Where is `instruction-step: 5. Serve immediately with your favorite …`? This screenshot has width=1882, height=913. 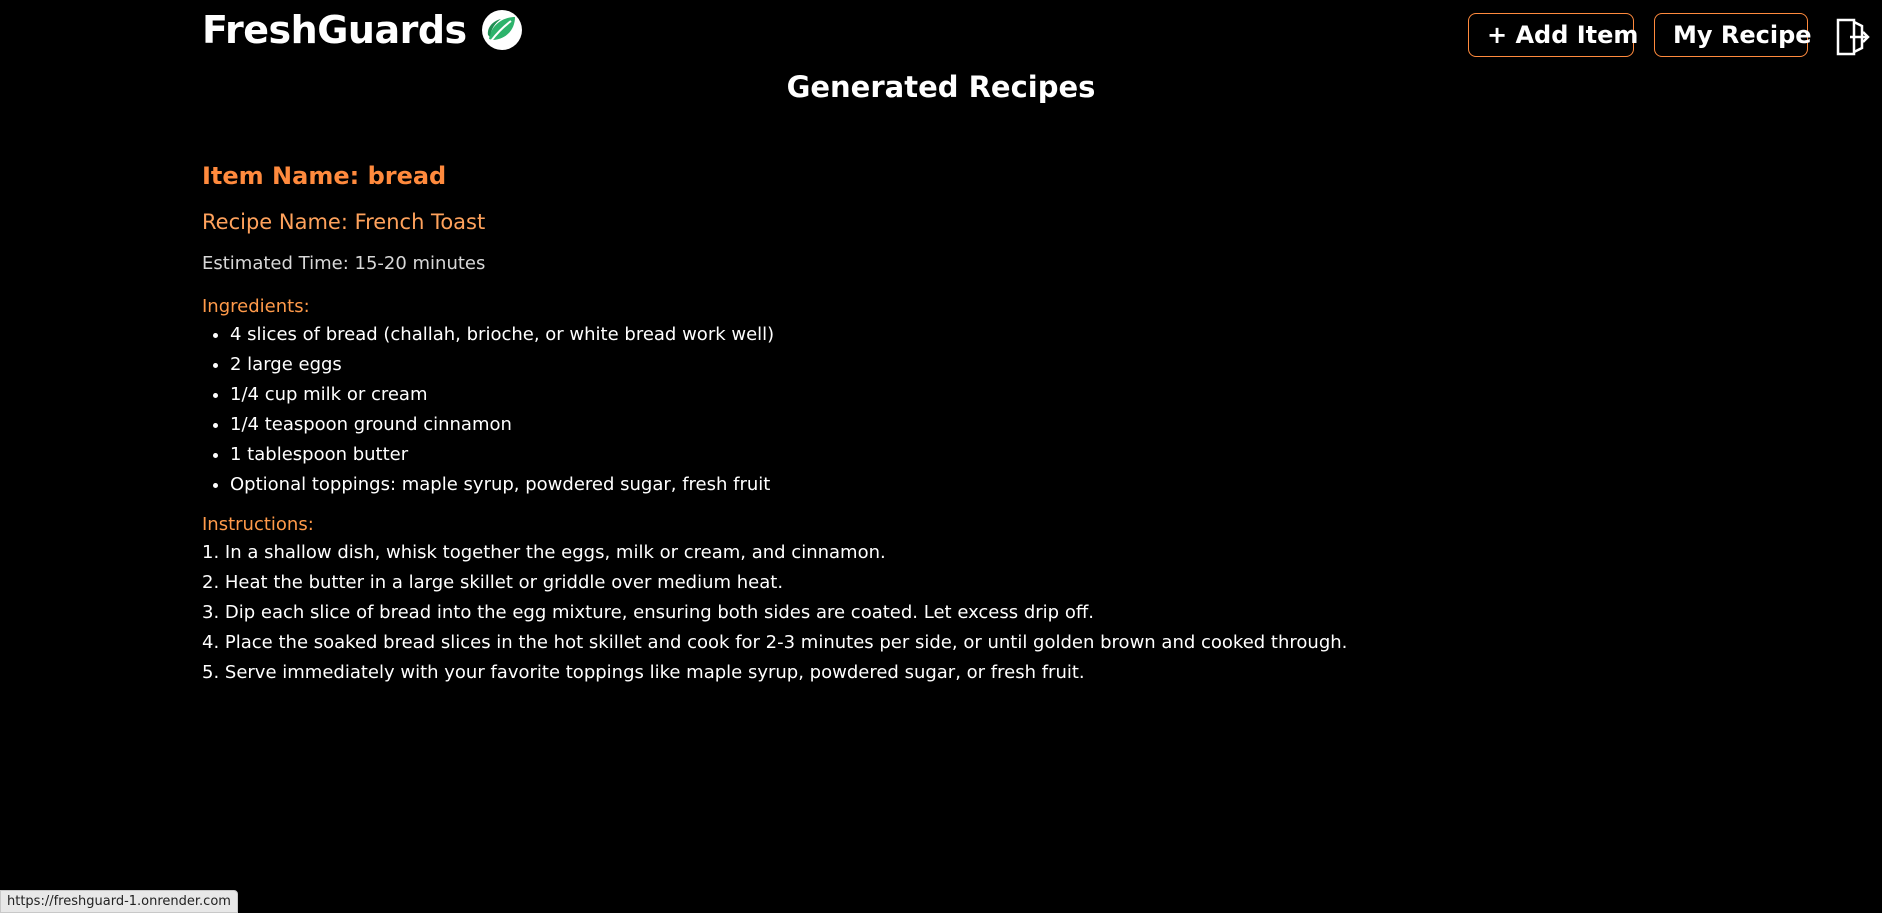
instruction-step: 5. Serve immediately with your favorite … is located at coordinates (643, 672).